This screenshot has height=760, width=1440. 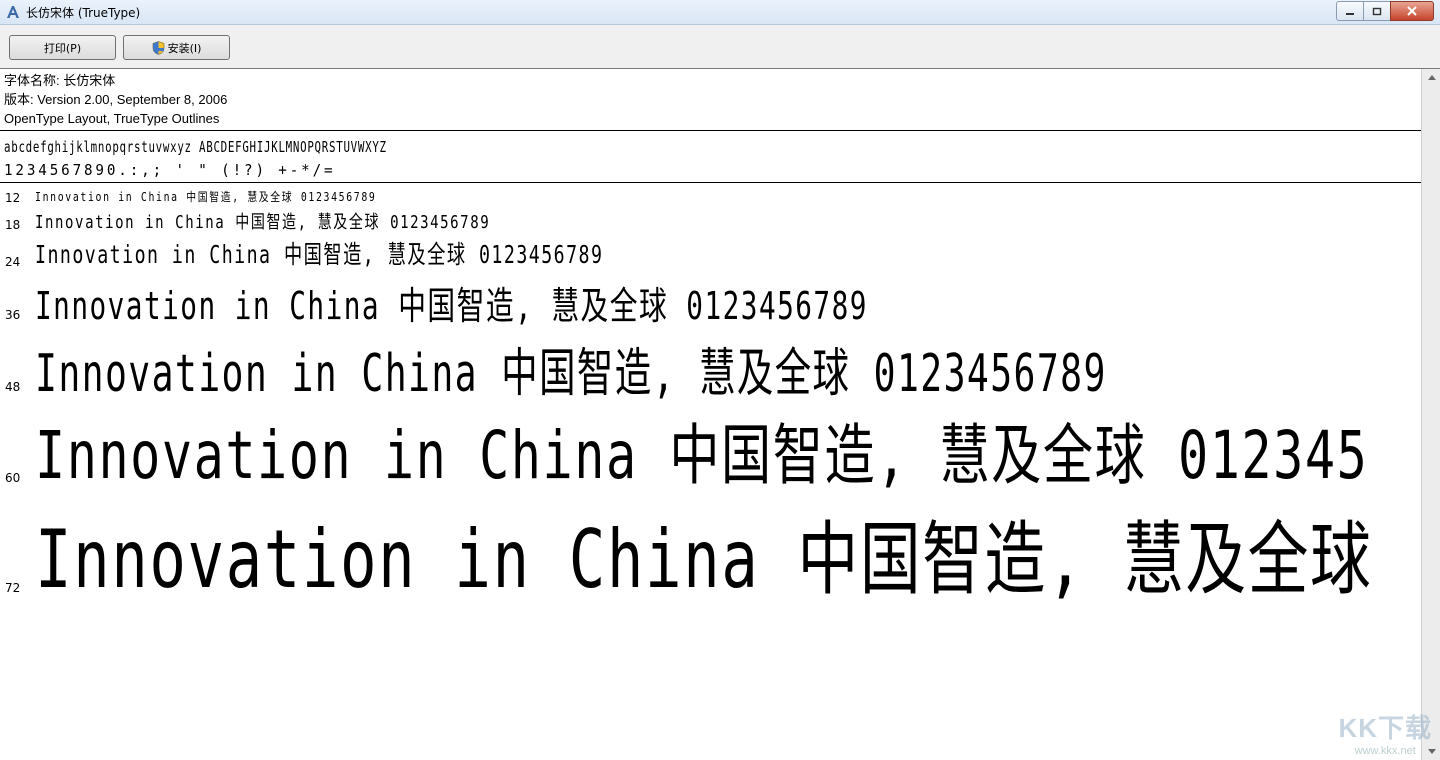 I want to click on install-button: 安装(I), so click(x=176, y=47).